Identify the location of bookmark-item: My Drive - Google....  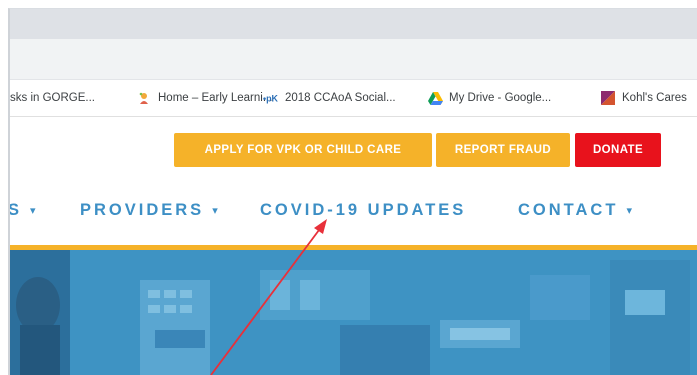
(489, 98).